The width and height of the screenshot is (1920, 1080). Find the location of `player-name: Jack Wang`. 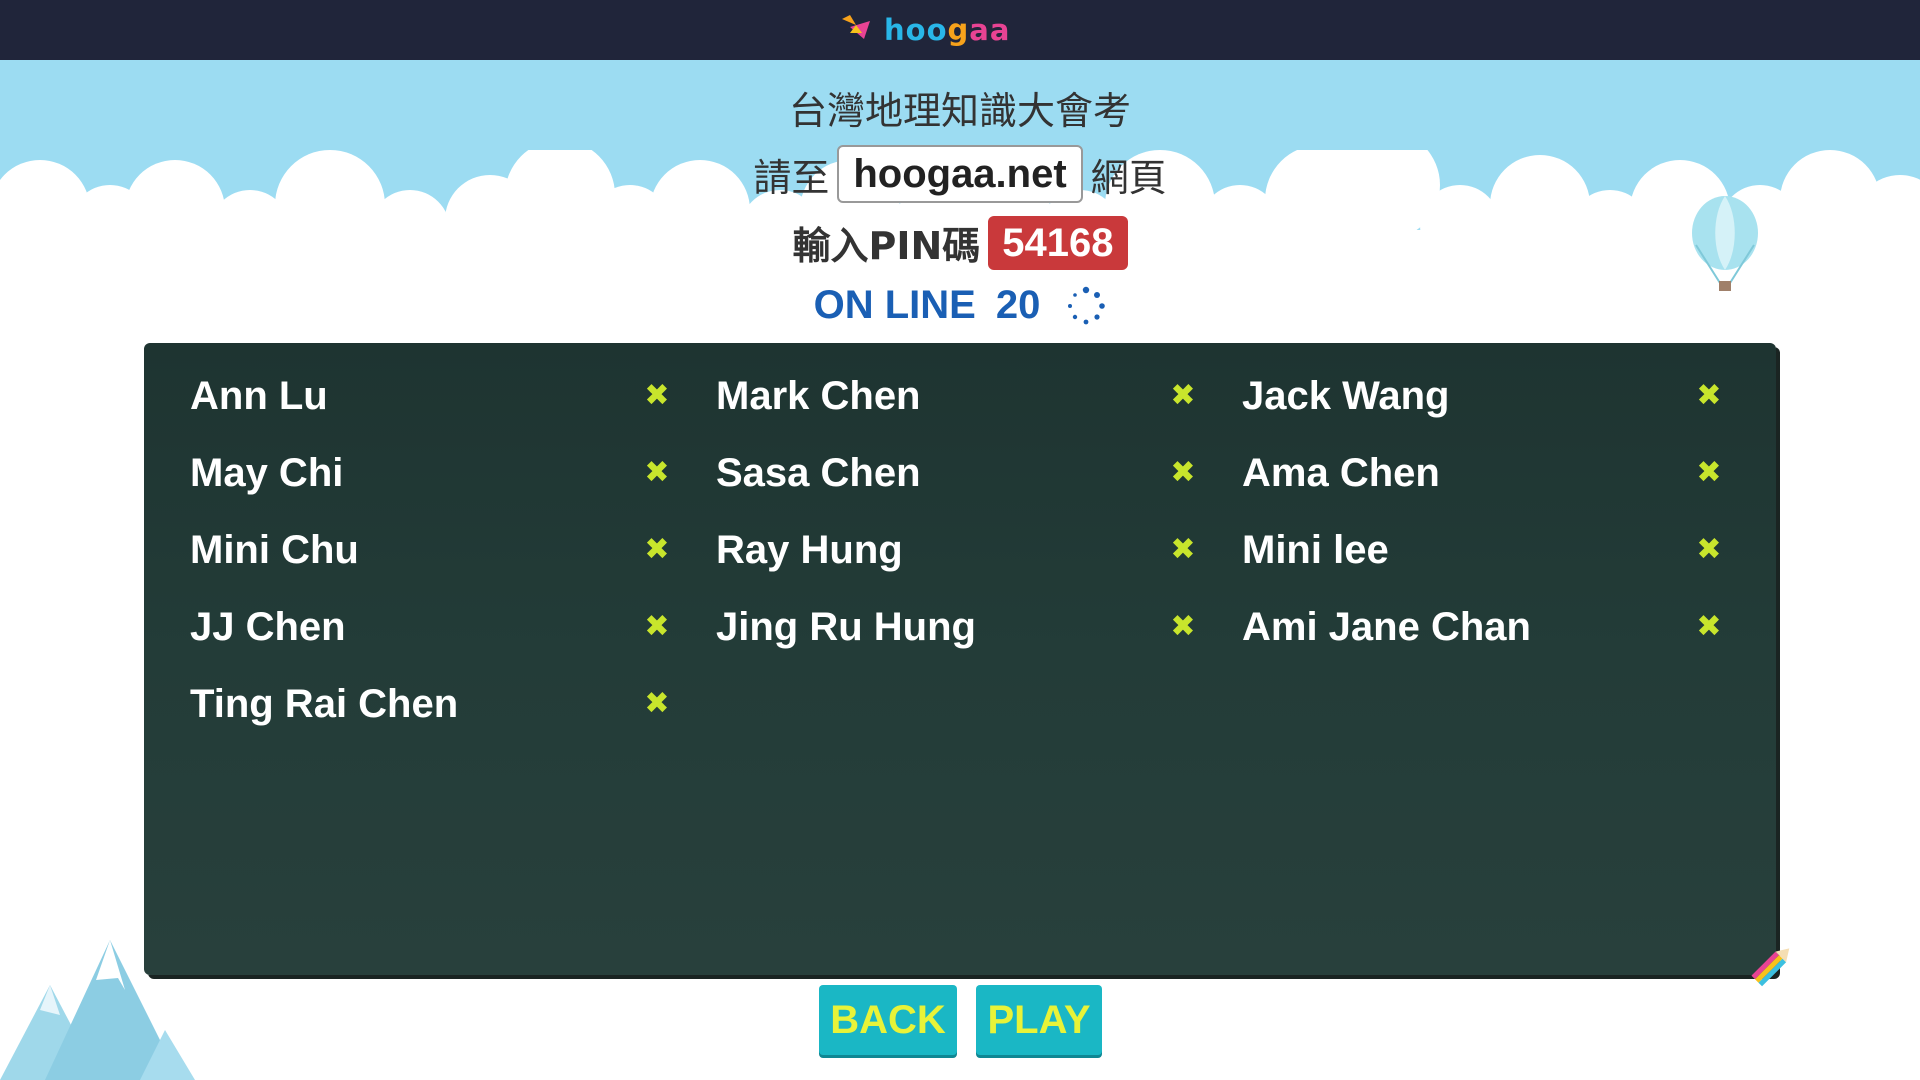

player-name: Jack Wang is located at coordinates (1346, 396).